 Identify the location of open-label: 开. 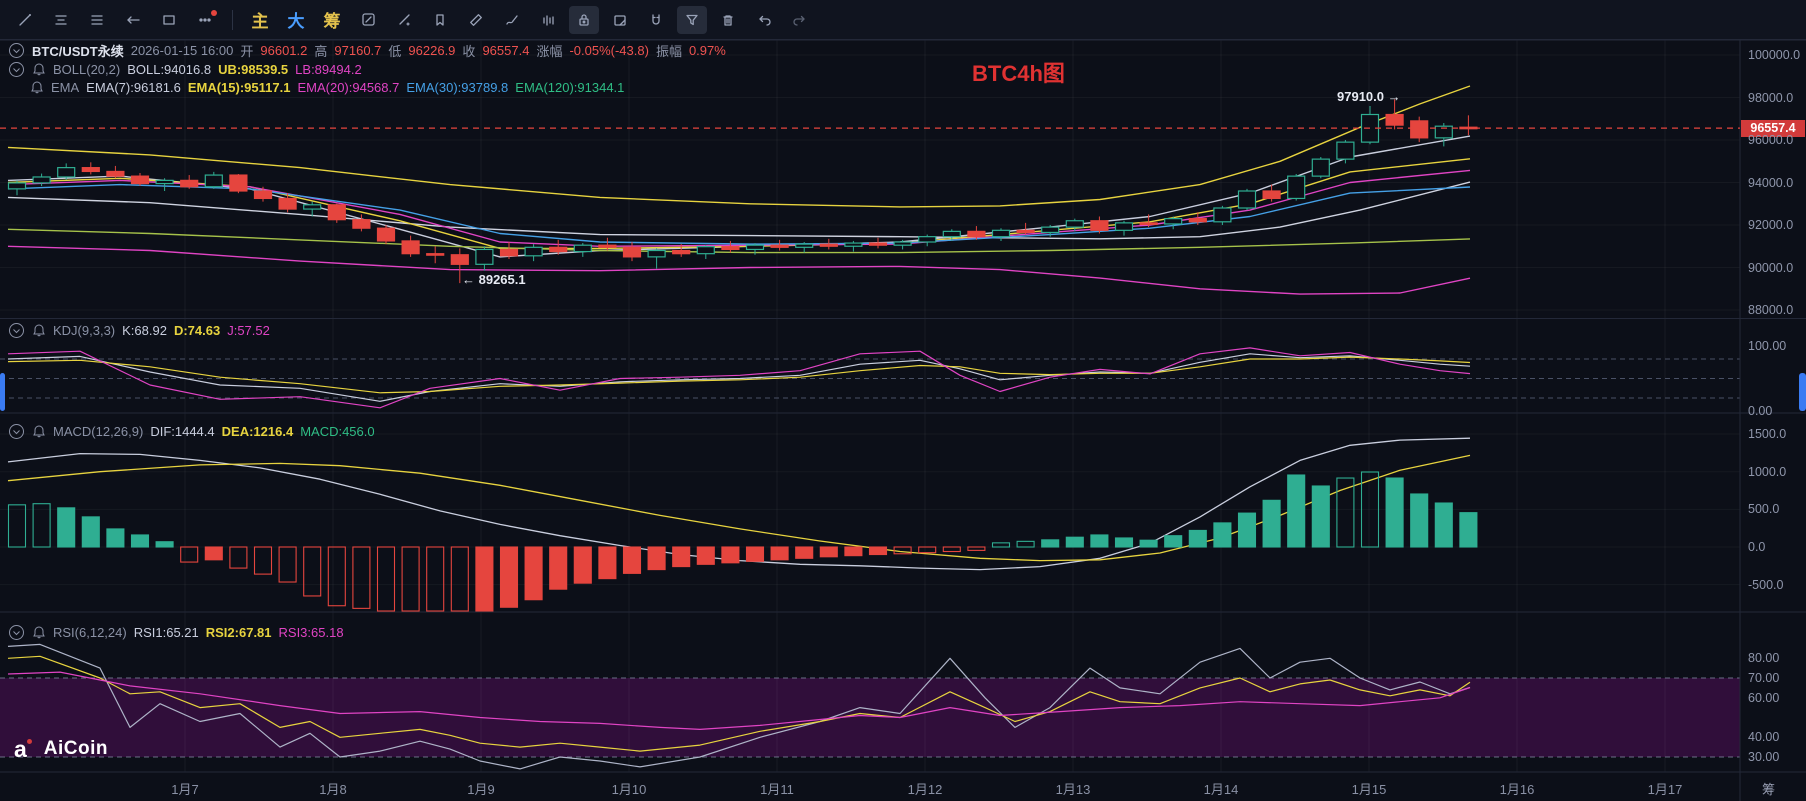
(247, 51).